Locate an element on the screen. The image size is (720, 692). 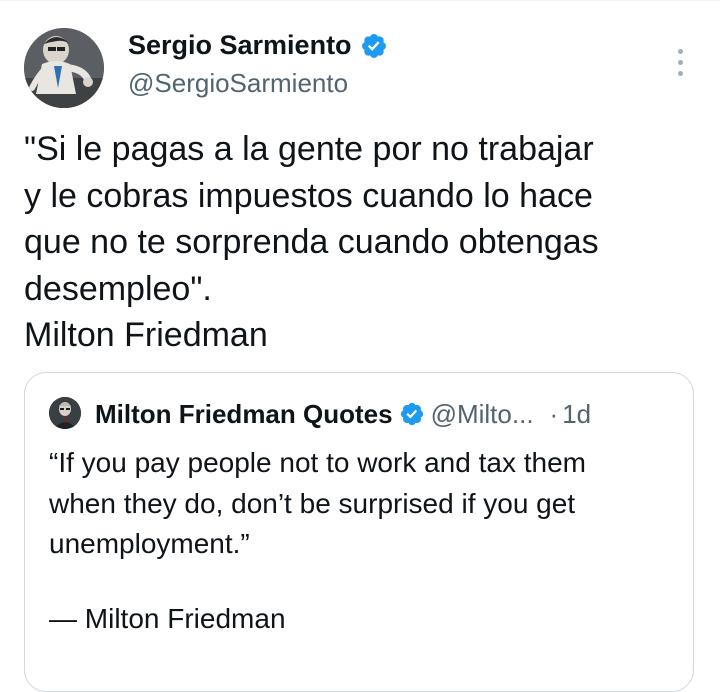
quoted-header: Milton Friedman Quotes @Milto... · 1d is located at coordinates (343, 414).